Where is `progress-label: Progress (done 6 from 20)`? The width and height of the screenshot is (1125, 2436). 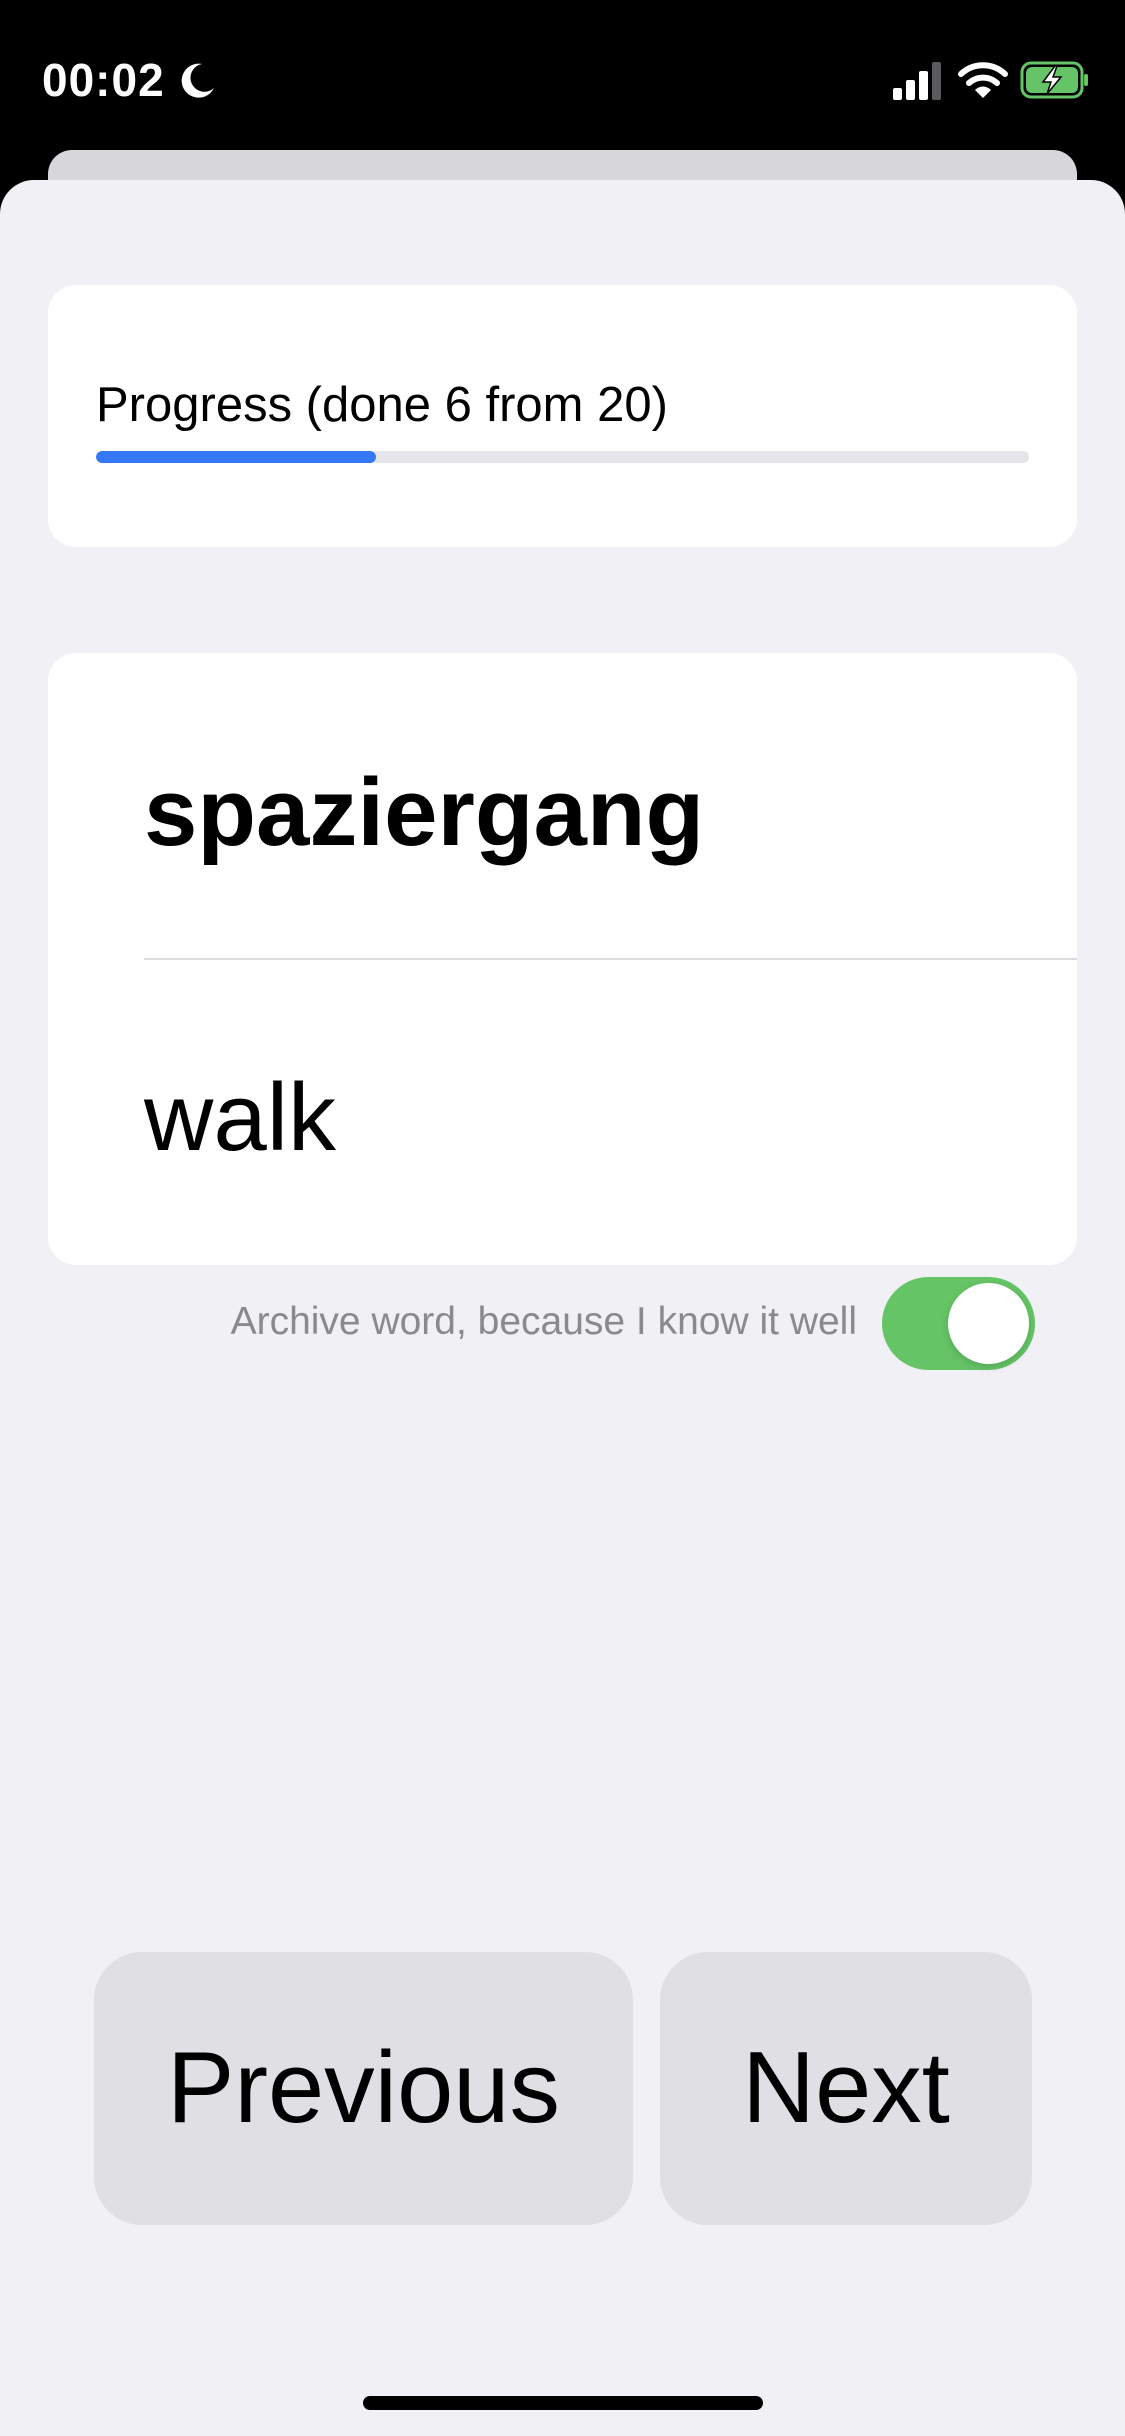
progress-label: Progress (done 6 from 20) is located at coordinates (382, 405).